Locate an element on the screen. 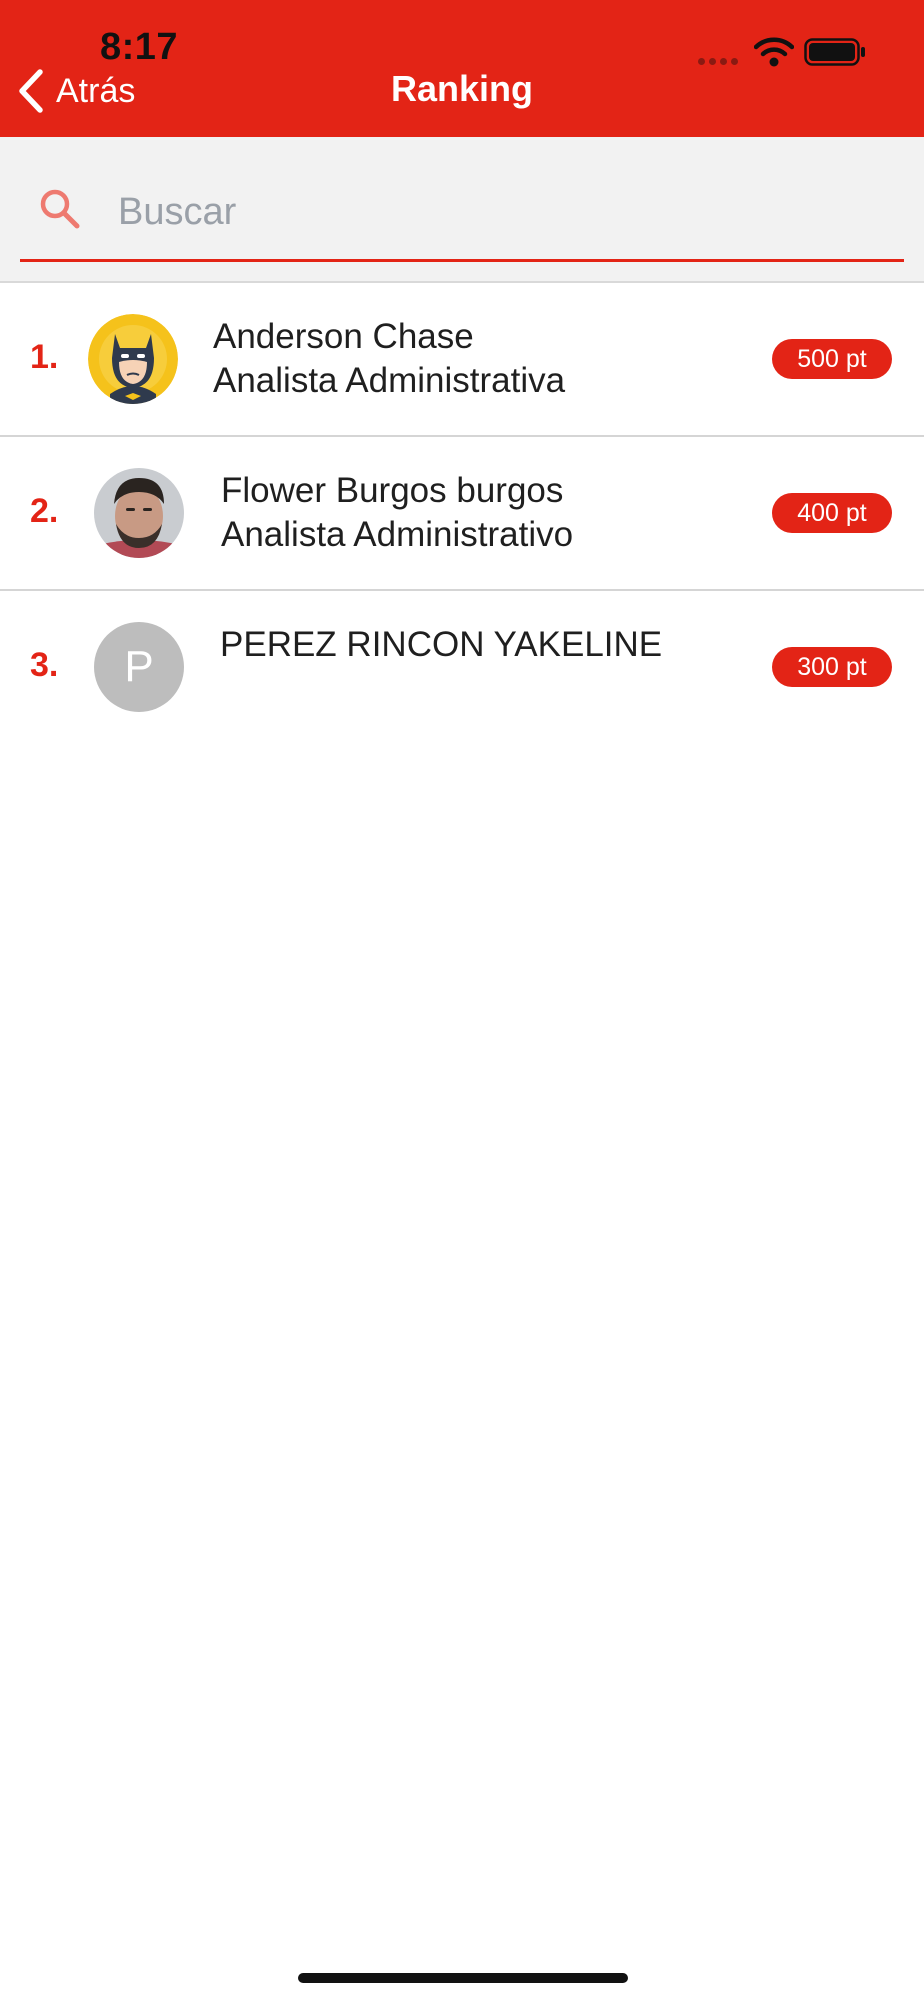 This screenshot has height=2000, width=924. user-name: PEREZ RINCON YAKELINE is located at coordinates (441, 644).